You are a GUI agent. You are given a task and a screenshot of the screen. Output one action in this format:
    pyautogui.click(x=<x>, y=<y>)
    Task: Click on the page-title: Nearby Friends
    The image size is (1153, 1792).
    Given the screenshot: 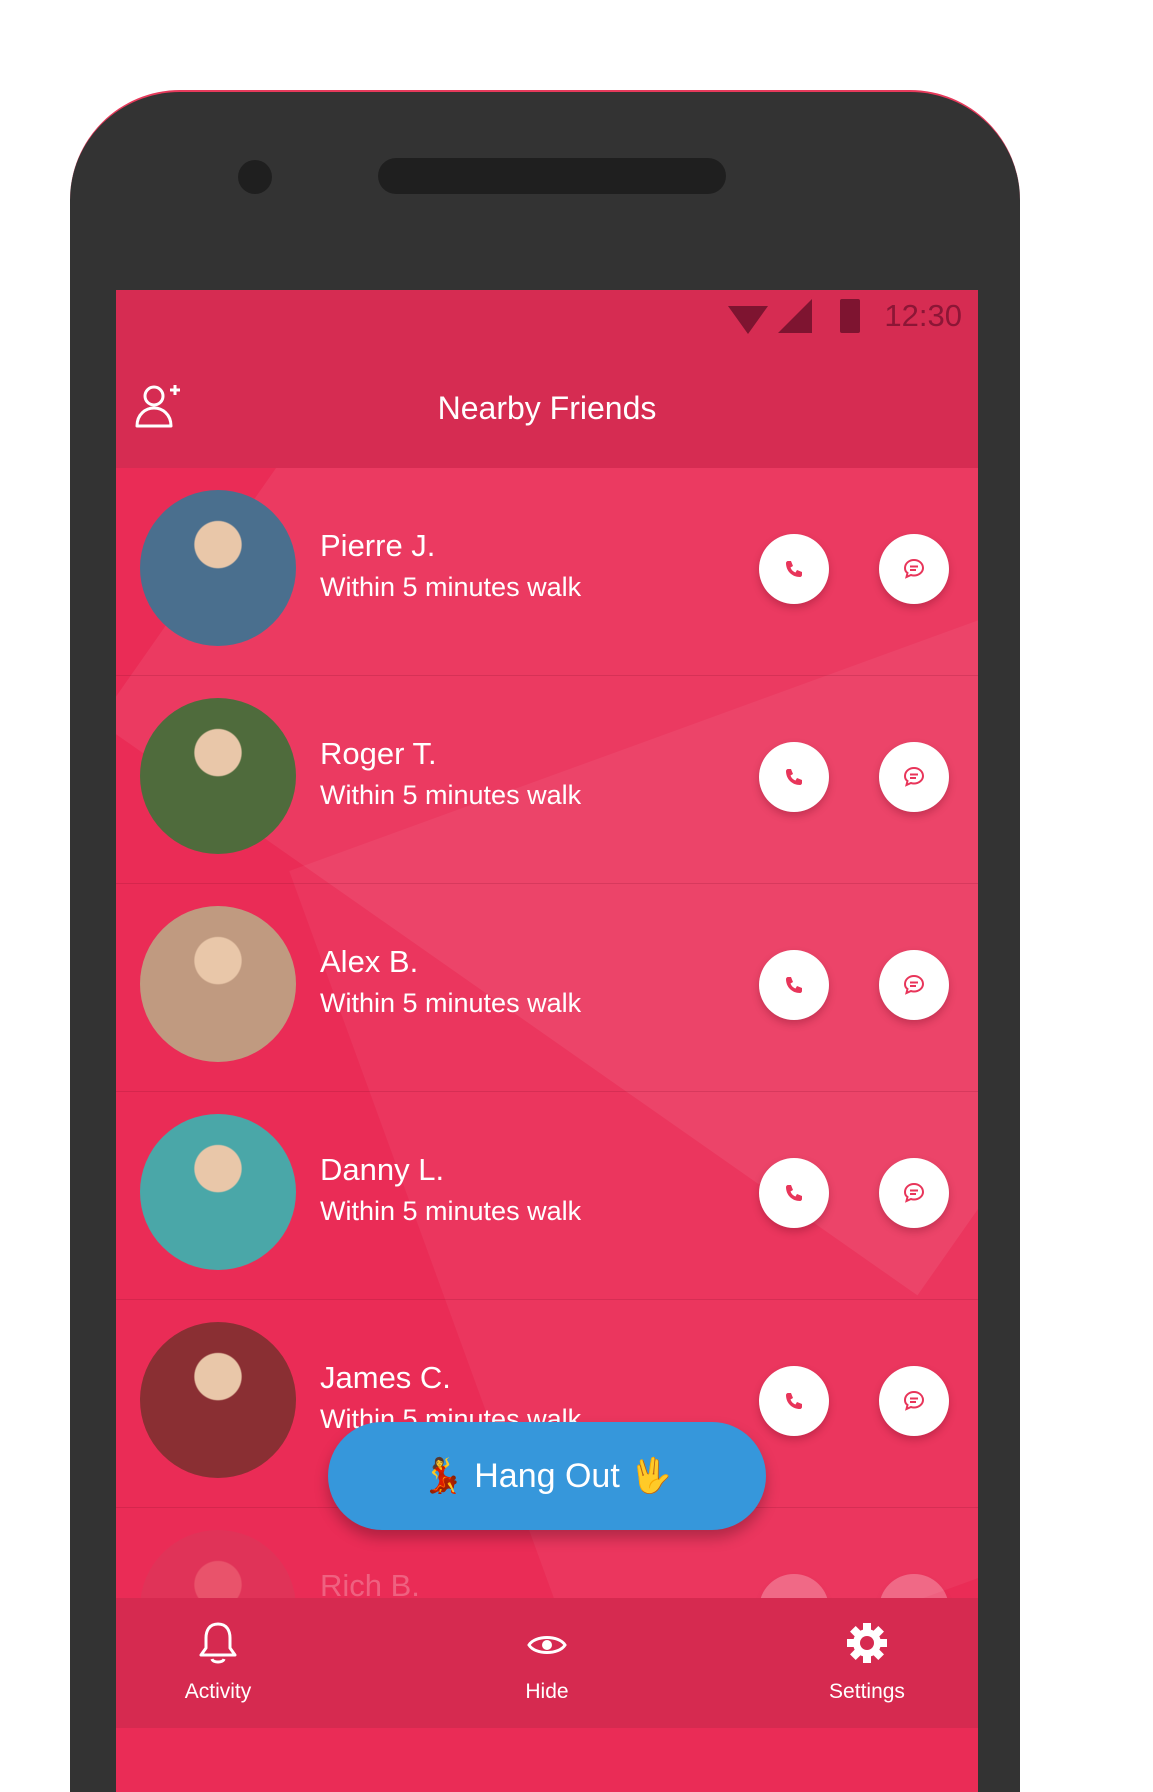 What is the action you would take?
    pyautogui.click(x=547, y=408)
    